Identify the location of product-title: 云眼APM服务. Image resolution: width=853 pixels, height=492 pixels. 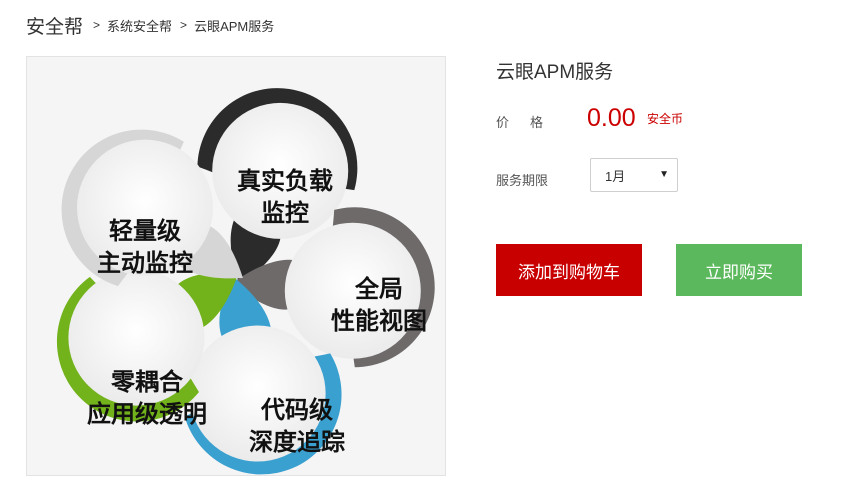
(555, 72).